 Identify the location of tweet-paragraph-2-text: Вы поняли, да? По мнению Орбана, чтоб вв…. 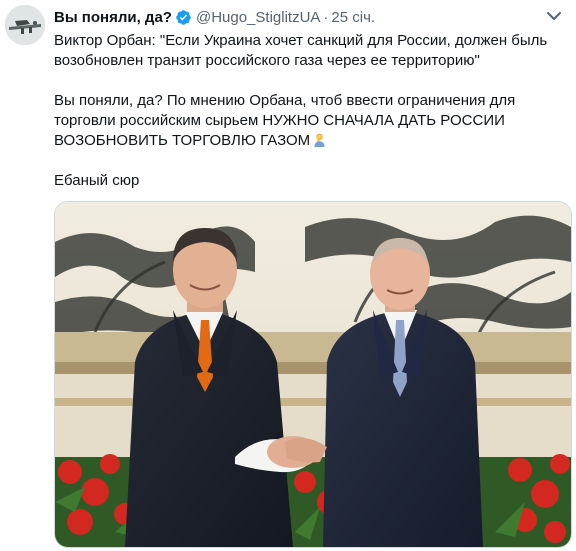
(285, 120).